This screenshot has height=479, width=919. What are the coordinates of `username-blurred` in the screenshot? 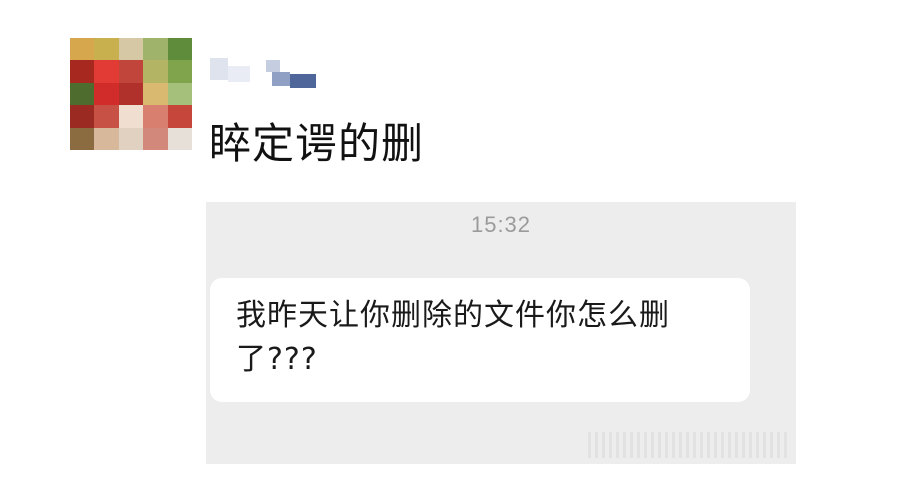 It's located at (265, 72).